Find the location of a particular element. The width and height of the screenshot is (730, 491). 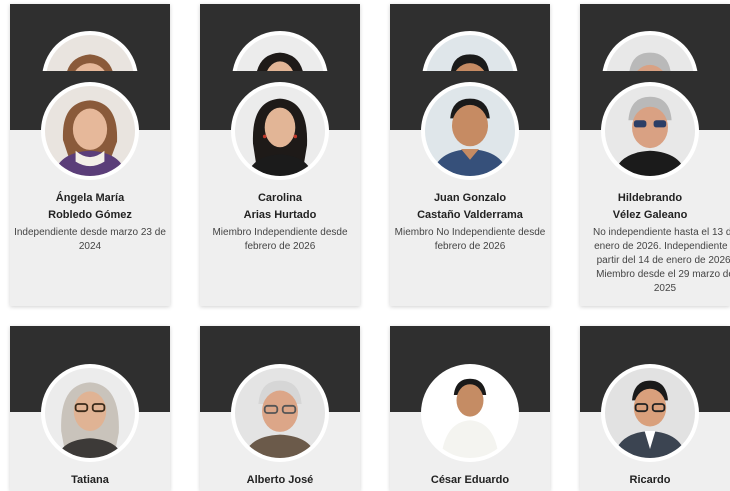

member-name-line1: Alberto José is located at coordinates (280, 480).